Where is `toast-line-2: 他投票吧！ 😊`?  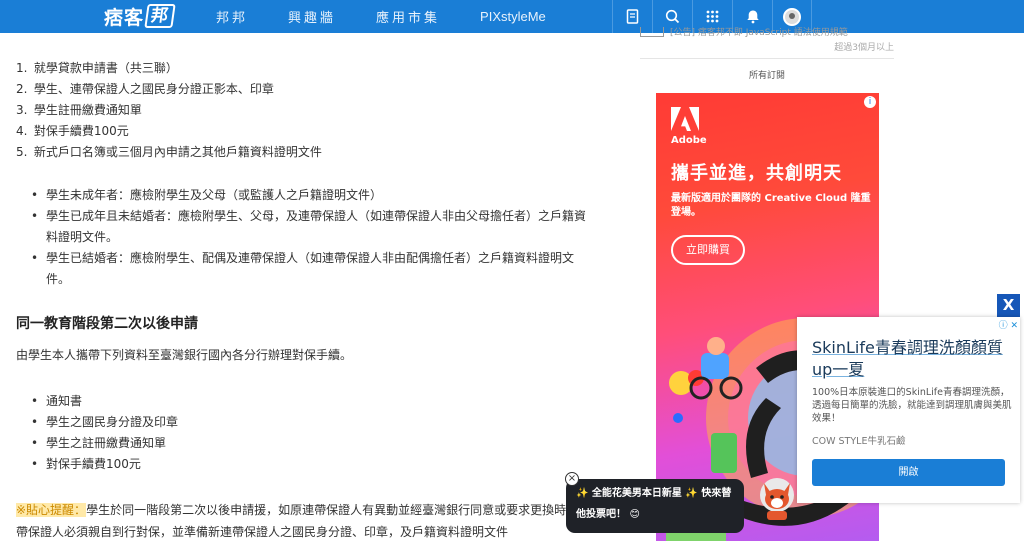 toast-line-2: 他投票吧！ 😊 is located at coordinates (608, 514).